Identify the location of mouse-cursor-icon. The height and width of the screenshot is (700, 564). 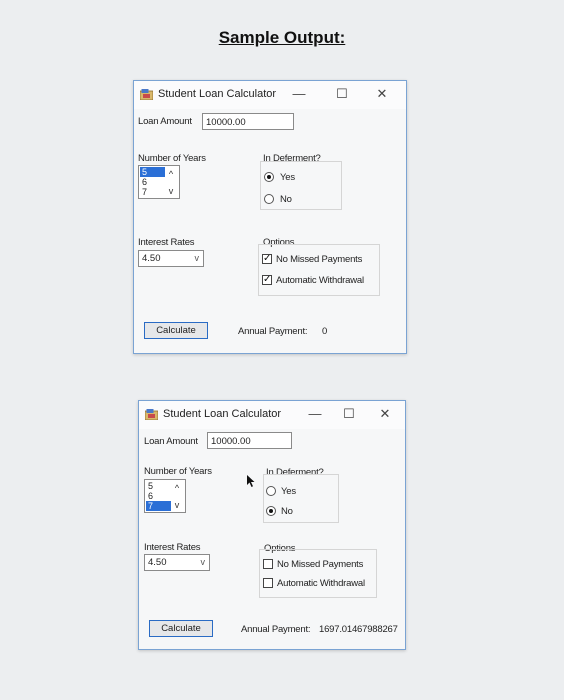
(251, 481).